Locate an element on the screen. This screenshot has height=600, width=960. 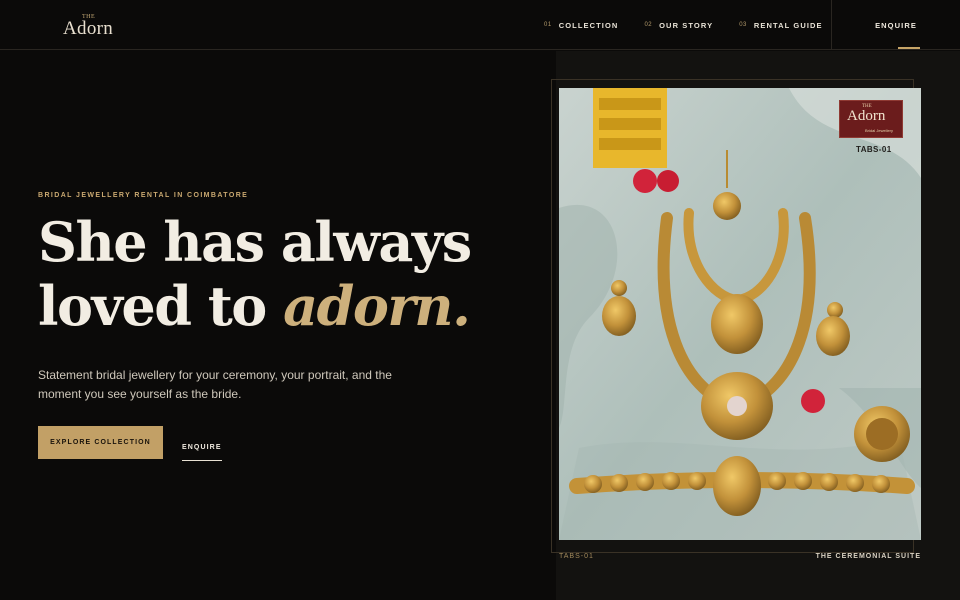
headline-line-1: She has always is located at coordinates (255, 242).